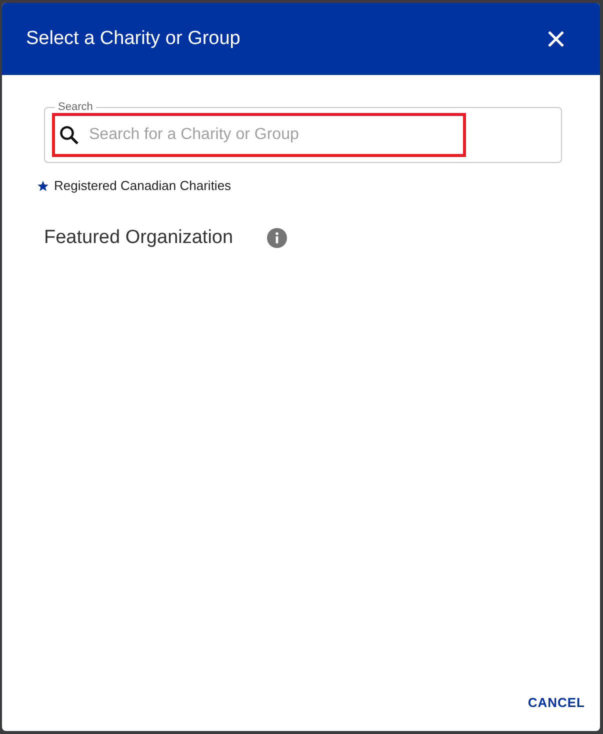  Describe the element at coordinates (43, 186) in the screenshot. I see `star-icon` at that location.